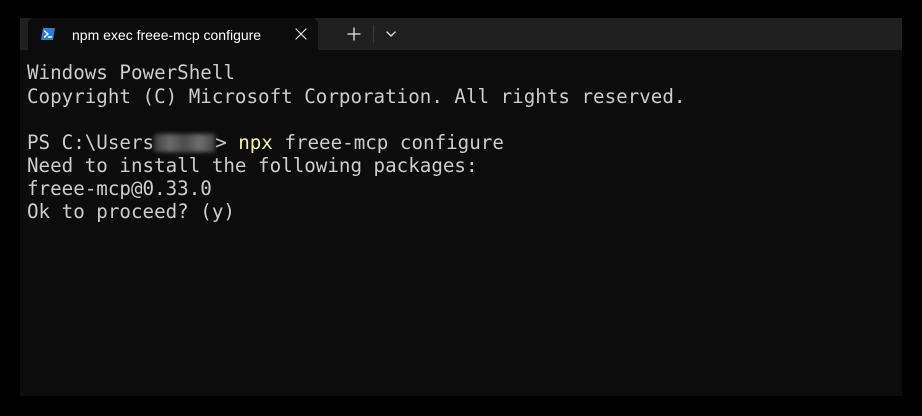 The image size is (922, 416). Describe the element at coordinates (391, 34) in the screenshot. I see `chevron-down-icon` at that location.